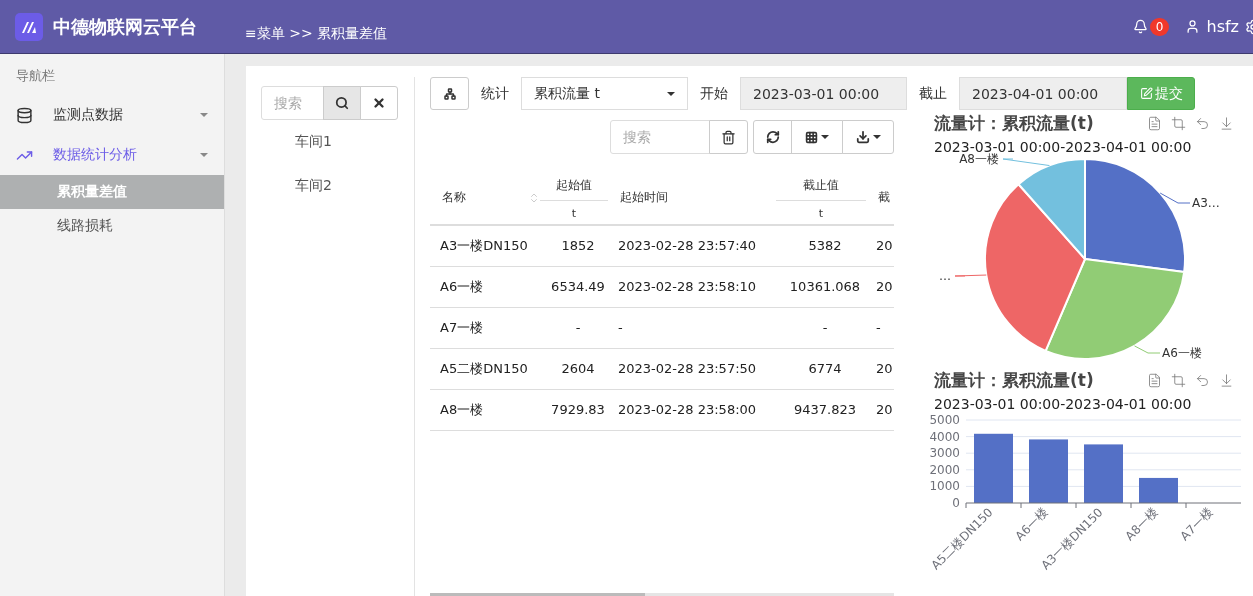 The image size is (1253, 596). Describe the element at coordinates (1146, 93) in the screenshot. I see `edit-icon` at that location.